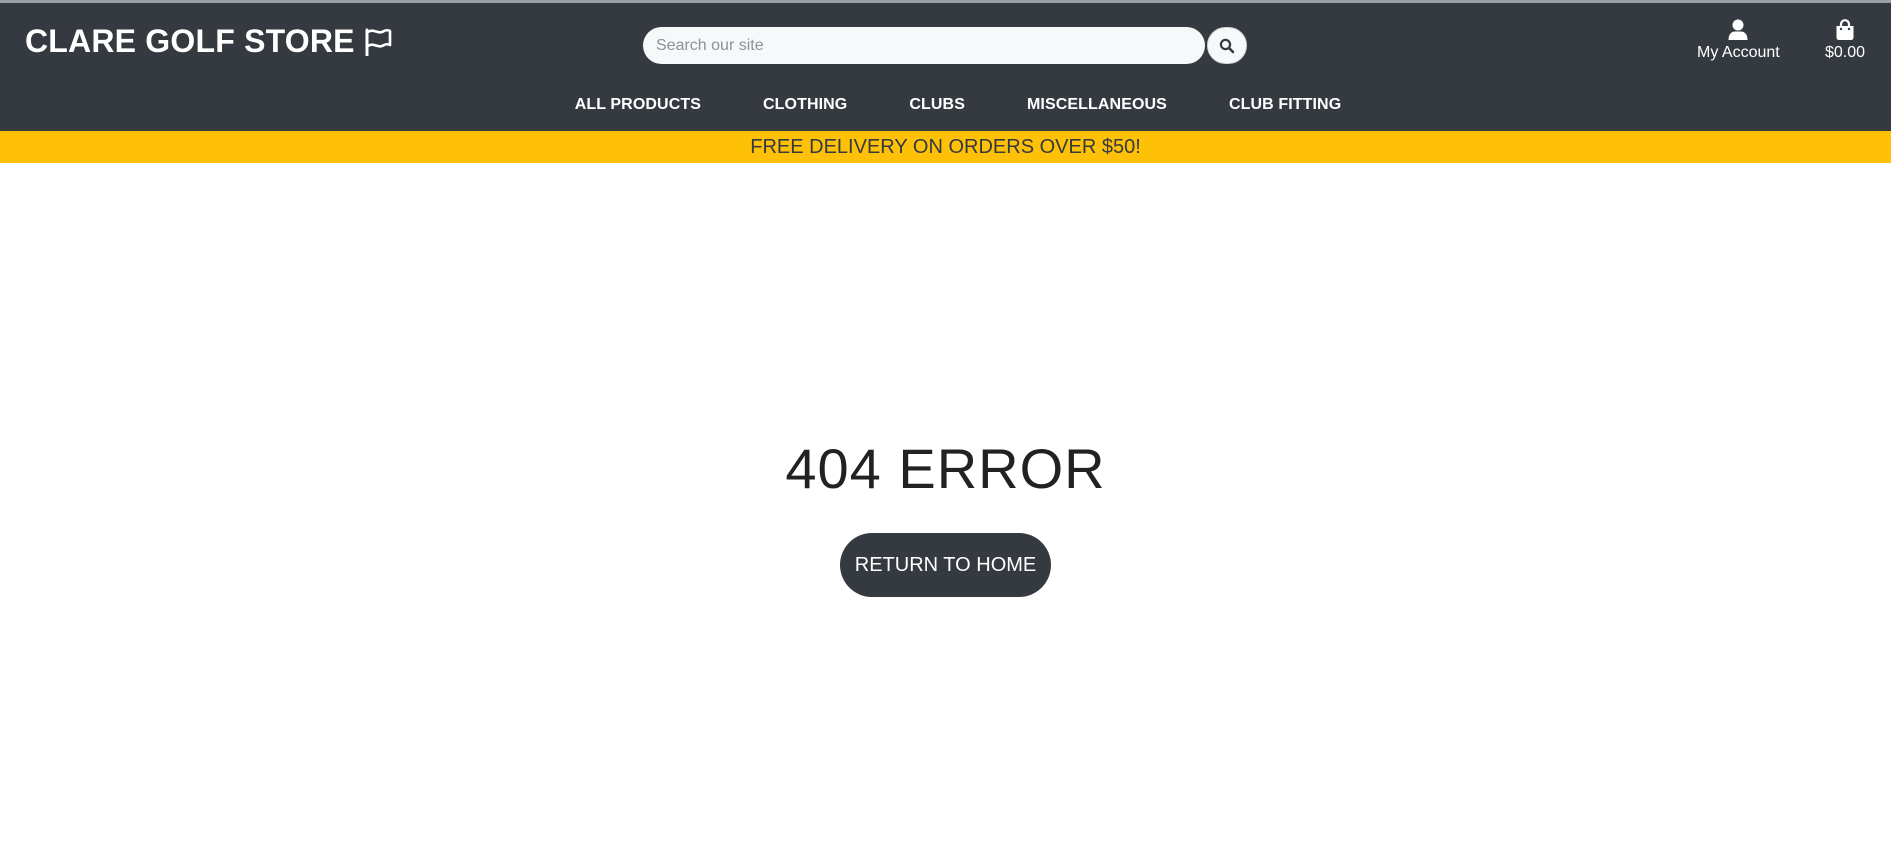 Image resolution: width=1891 pixels, height=866 pixels. Describe the element at coordinates (1738, 29) in the screenshot. I see `user-icon` at that location.